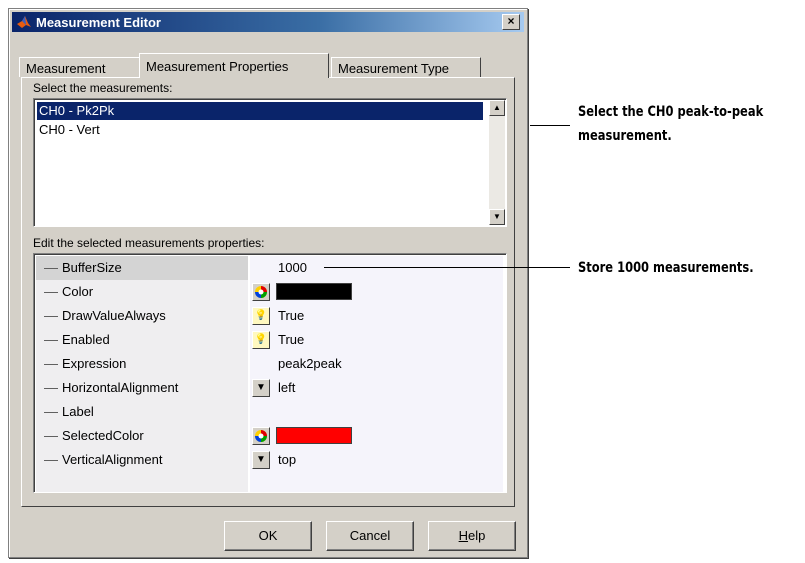  What do you see at coordinates (260, 111) in the screenshot?
I see `list-item: CH0 - Pk2Pk` at bounding box center [260, 111].